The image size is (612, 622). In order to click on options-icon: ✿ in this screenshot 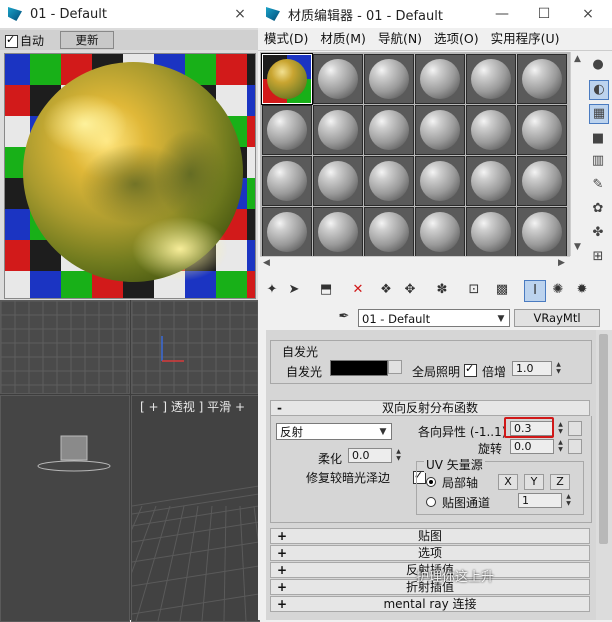, I will do `click(598, 209)`.